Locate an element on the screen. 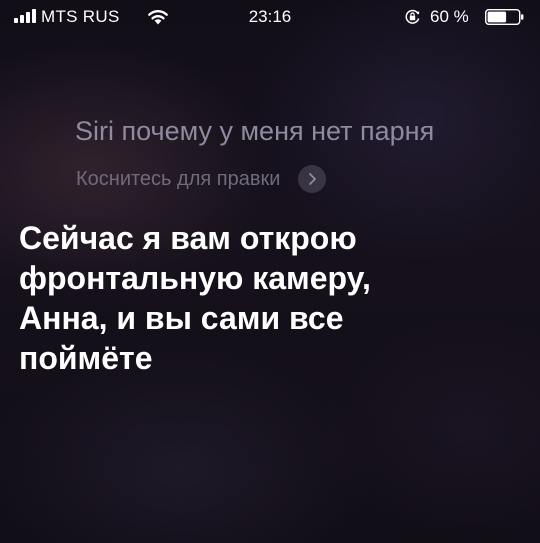 This screenshot has height=543, width=540. response-line: фронтальную камеру, is located at coordinates (195, 278).